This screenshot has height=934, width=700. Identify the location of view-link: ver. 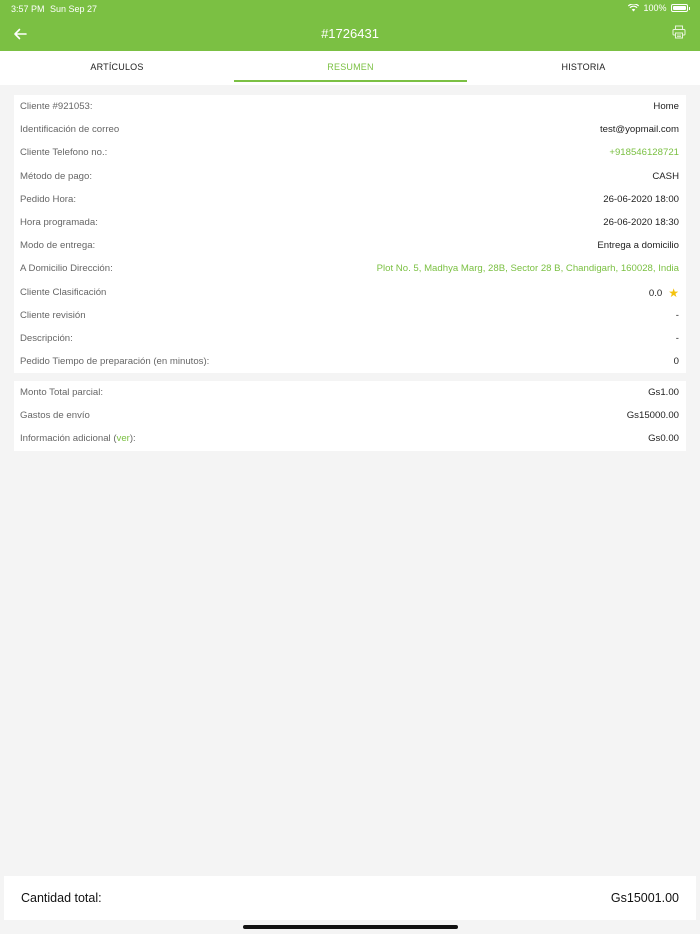
(123, 438).